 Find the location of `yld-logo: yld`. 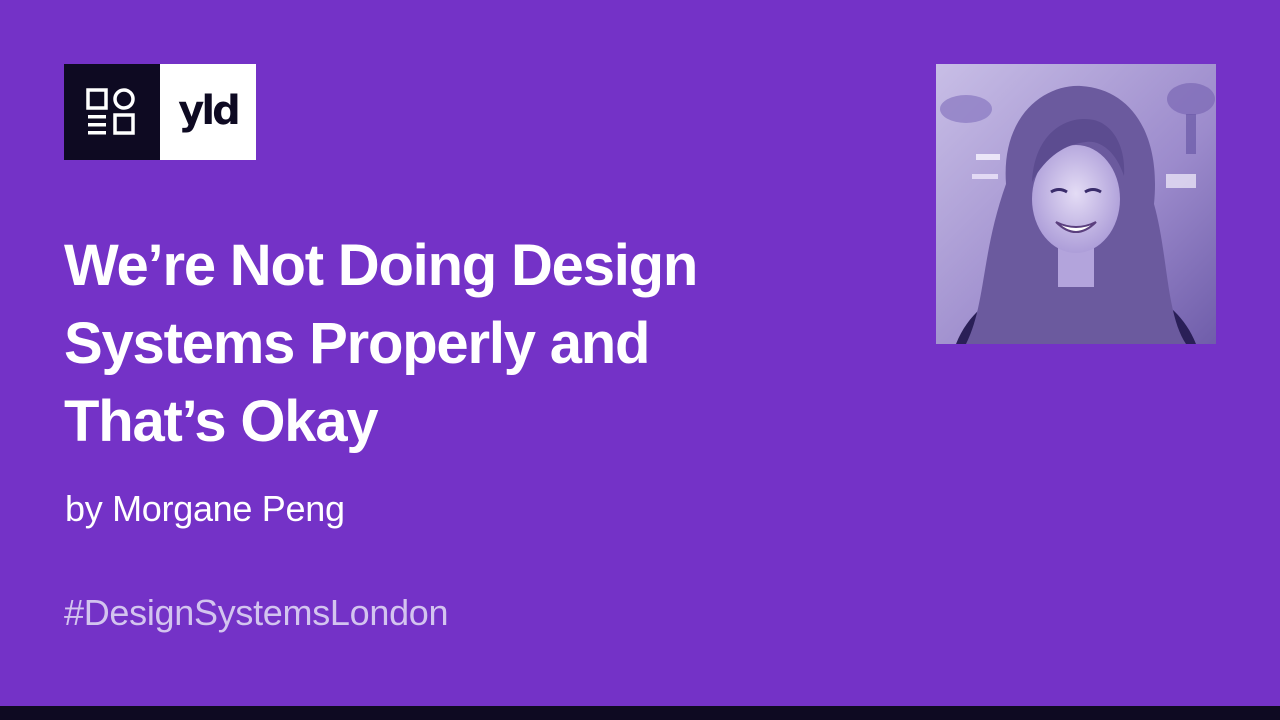

yld-logo: yld is located at coordinates (208, 112).